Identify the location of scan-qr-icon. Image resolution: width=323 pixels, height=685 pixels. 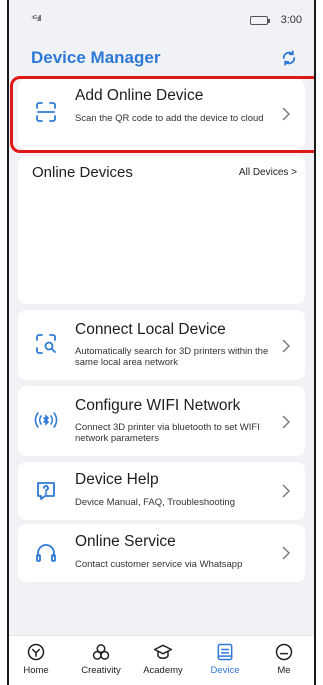
(46, 112).